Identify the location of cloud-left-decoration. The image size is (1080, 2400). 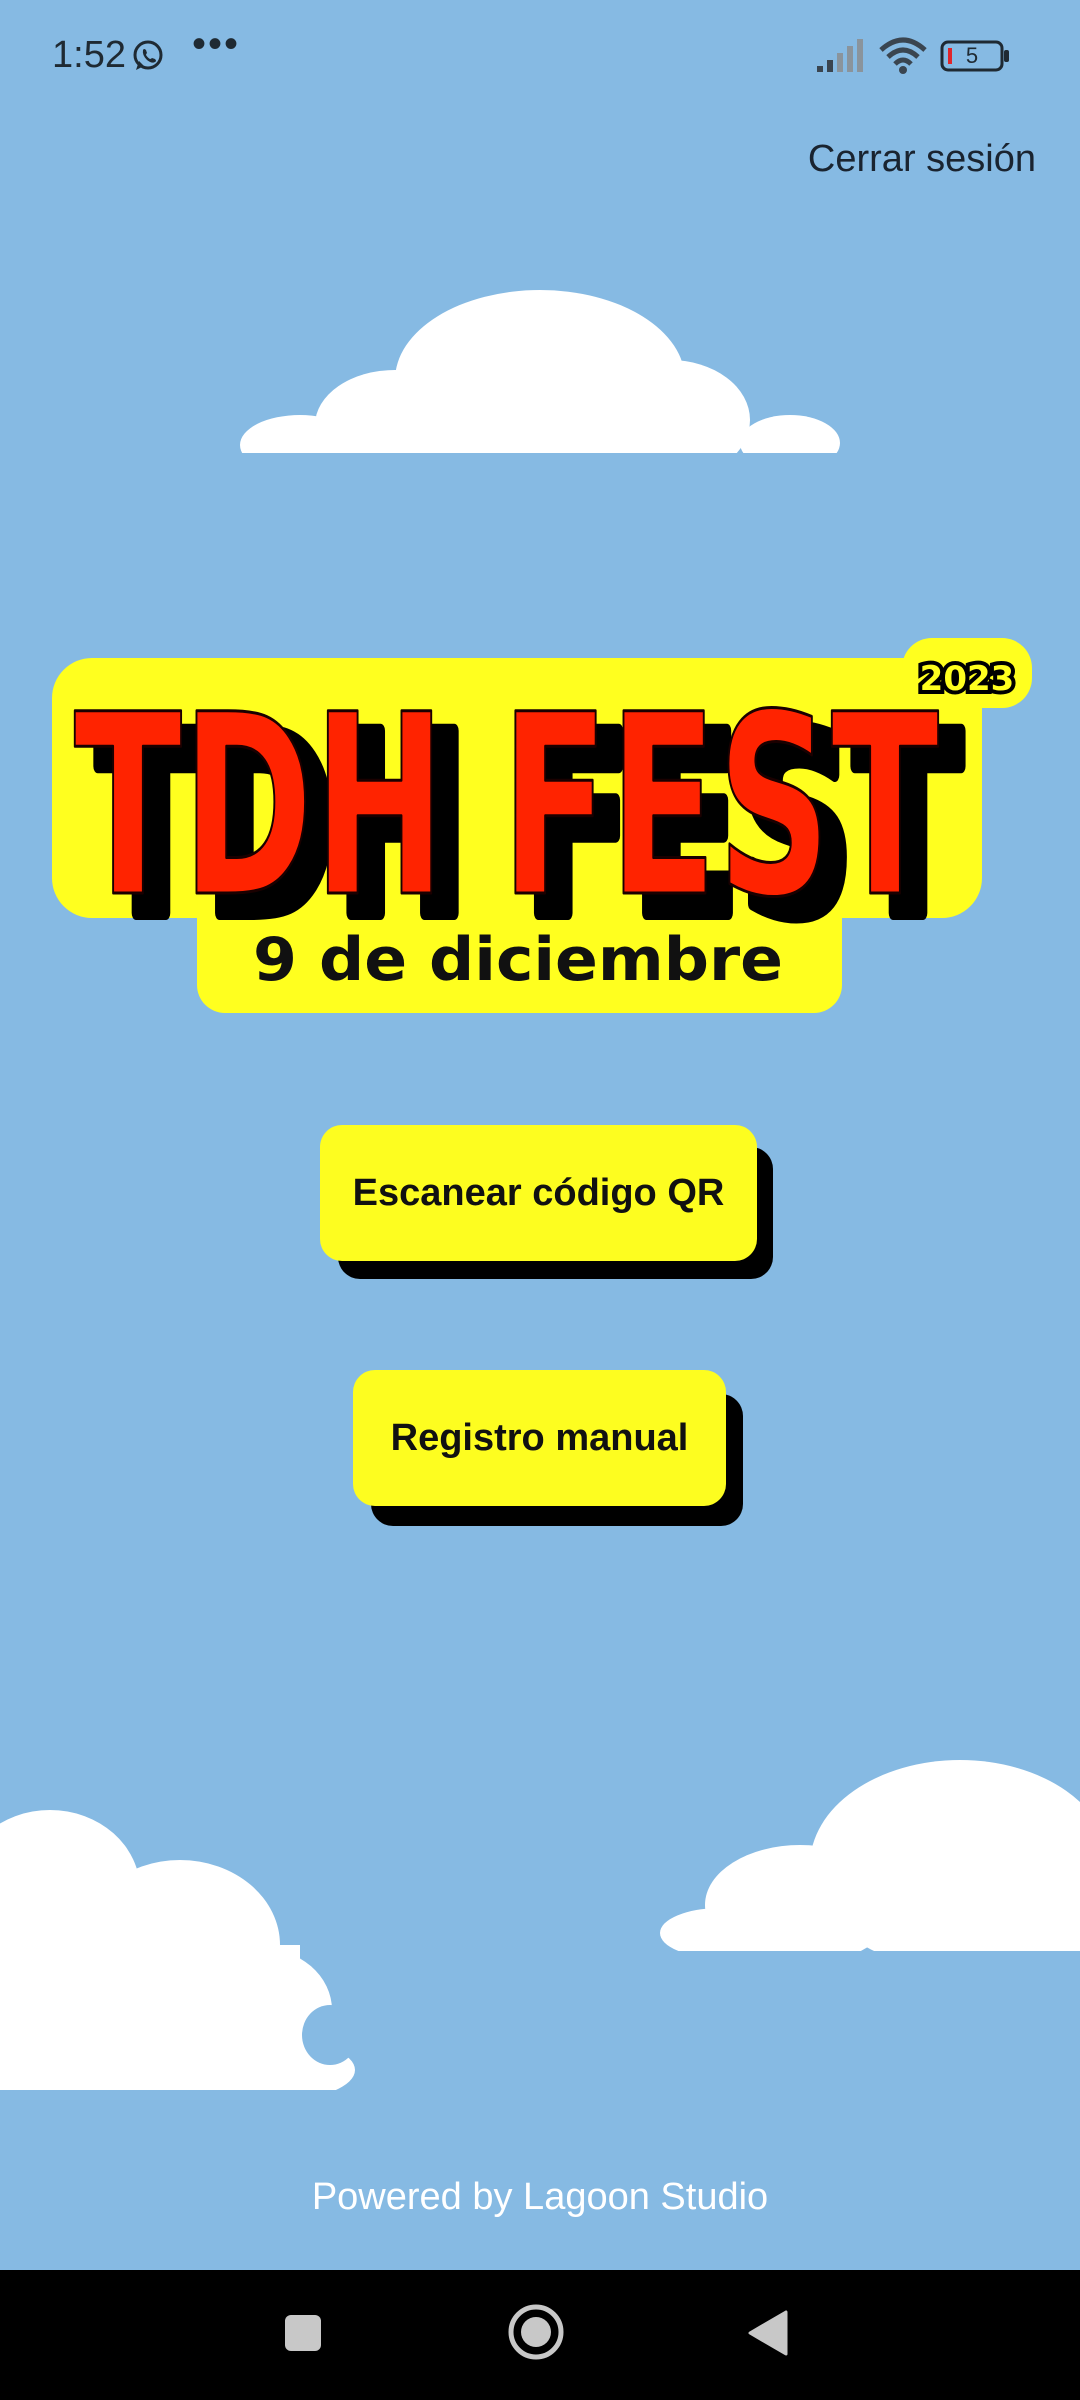
(179, 1950).